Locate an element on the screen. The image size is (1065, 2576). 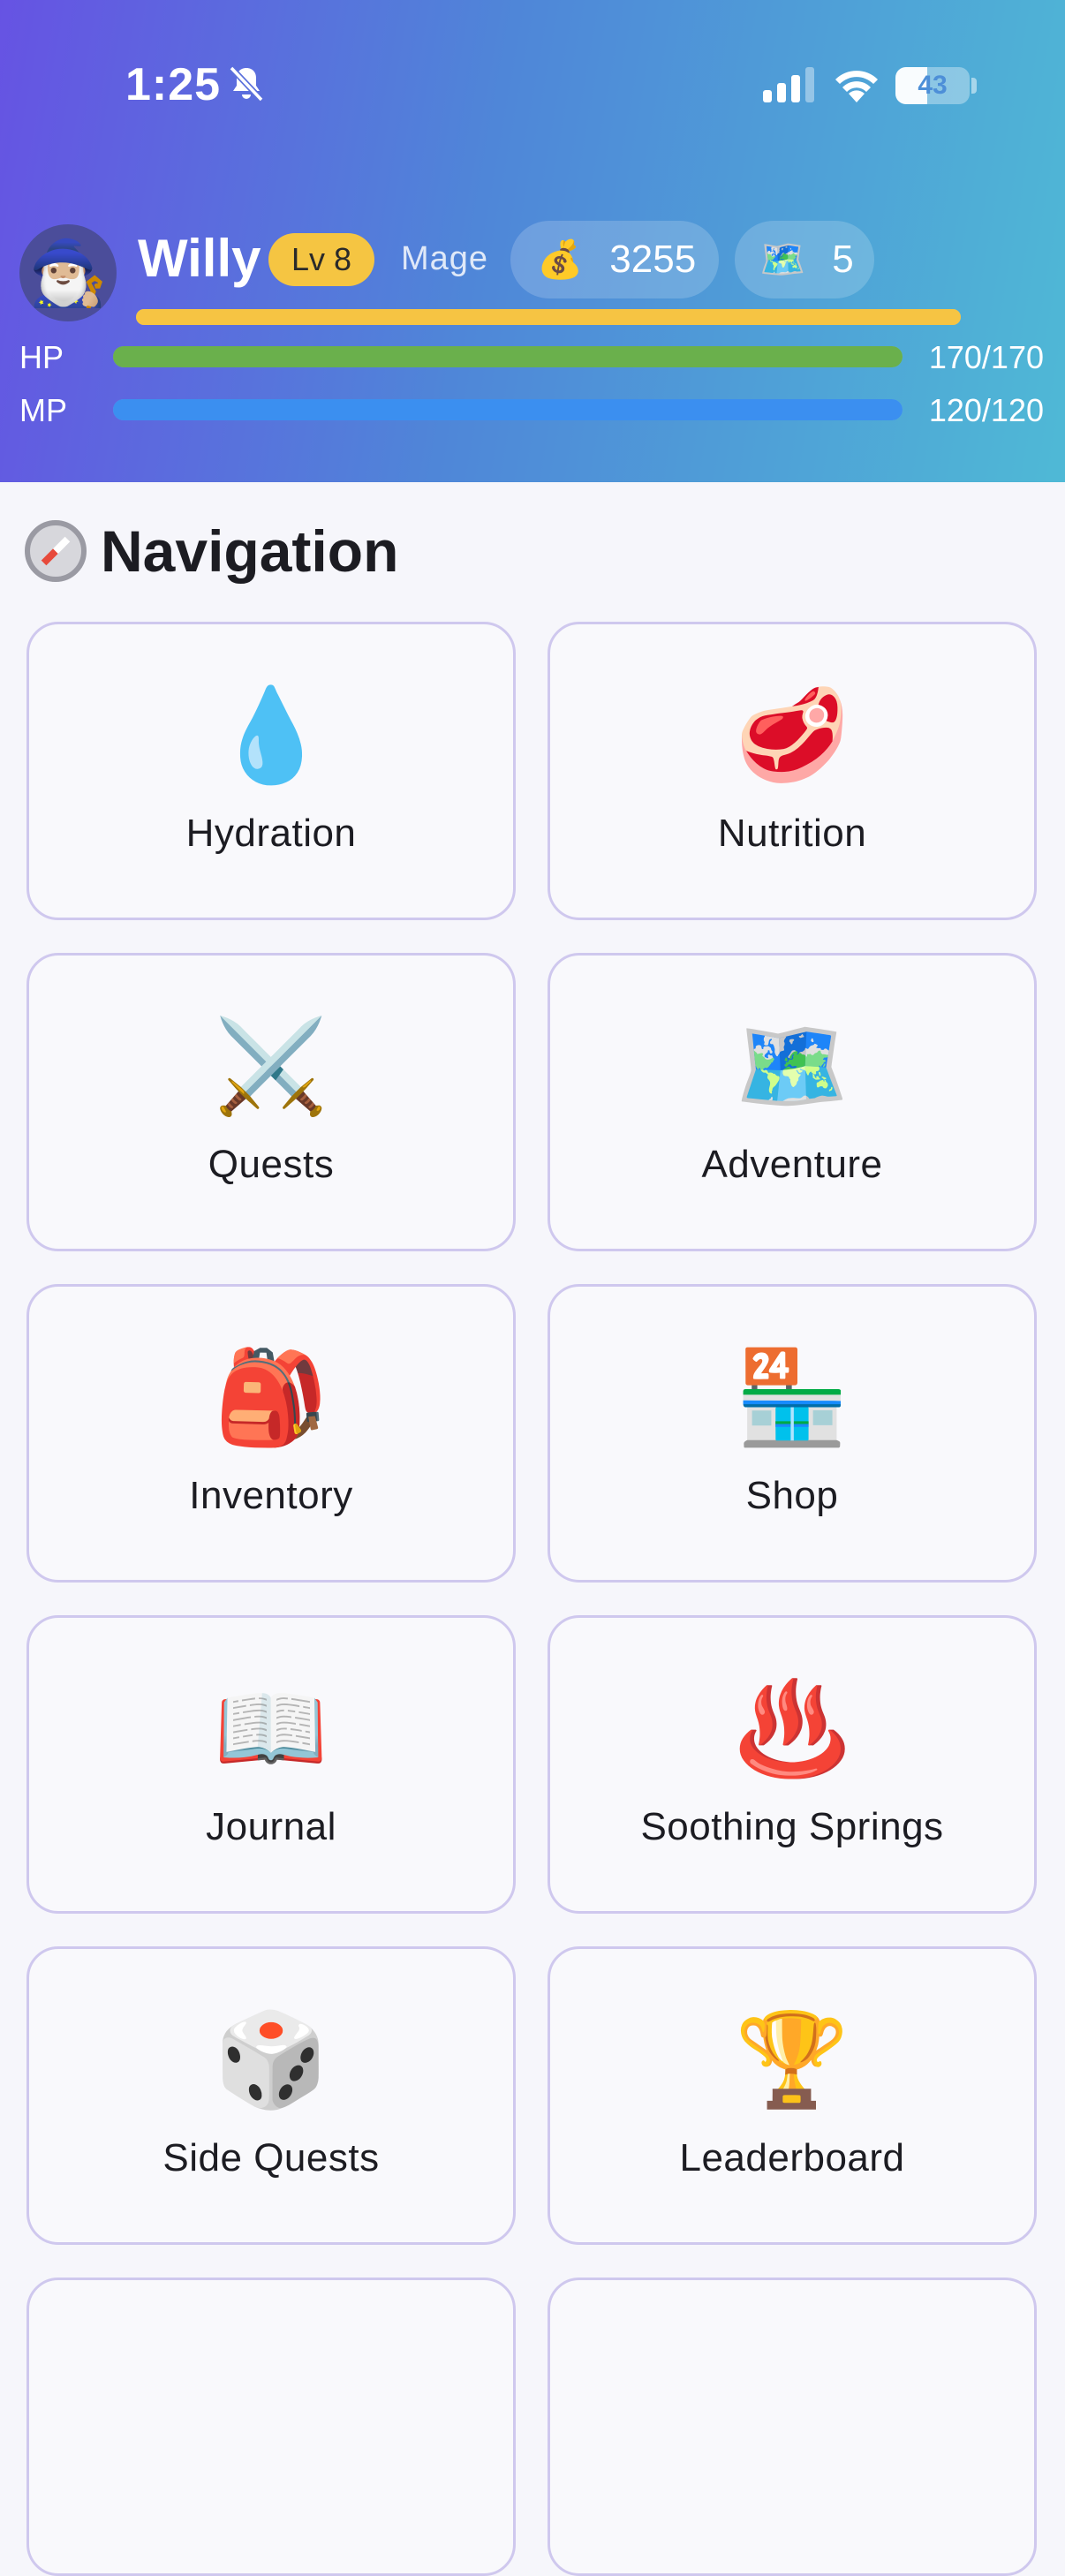
crossed-swords-icon: ⚔️ is located at coordinates (271, 1067).